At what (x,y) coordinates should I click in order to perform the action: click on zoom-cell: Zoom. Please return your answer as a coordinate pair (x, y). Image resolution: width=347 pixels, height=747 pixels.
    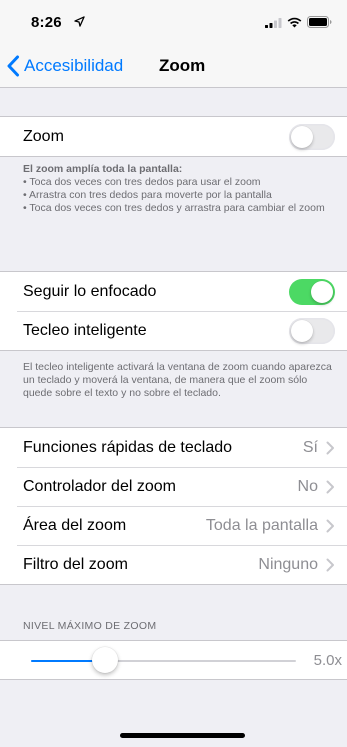
    Looking at the image, I should click on (173, 136).